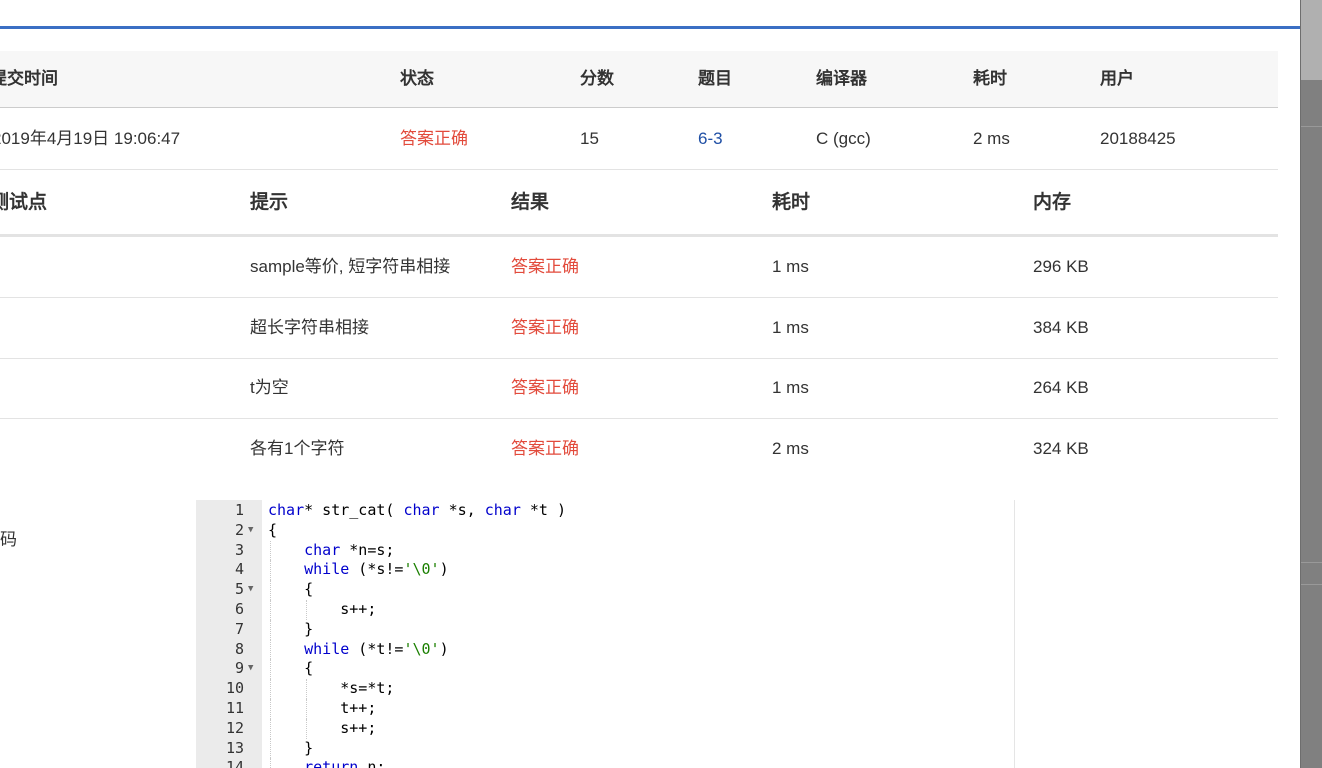 The image size is (1322, 768). I want to click on code-line: 3 char *n=s;, so click(605, 550).